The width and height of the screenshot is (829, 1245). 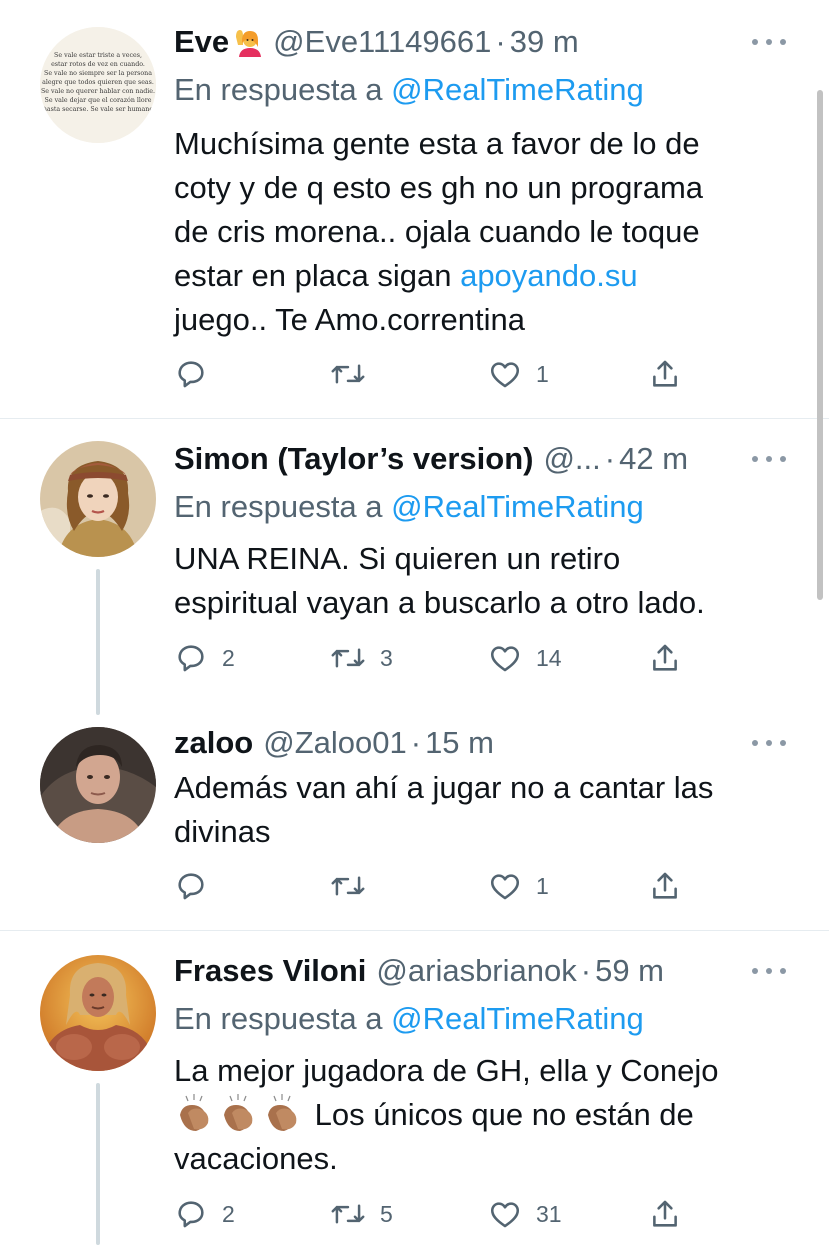 What do you see at coordinates (201, 42) in the screenshot?
I see `display-name: Eve` at bounding box center [201, 42].